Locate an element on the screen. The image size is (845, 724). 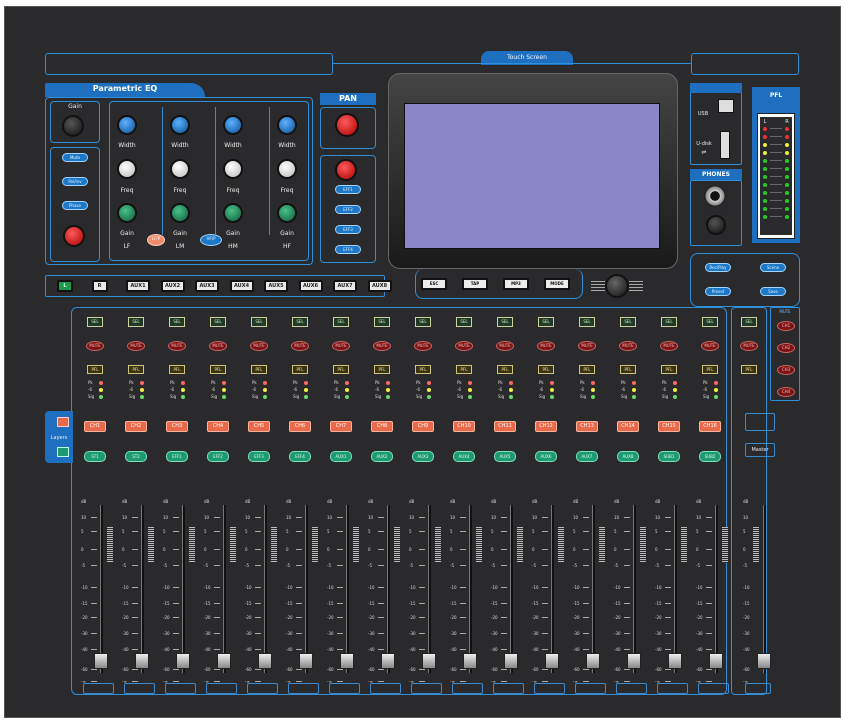
channel-layer2-button: AUX8 is located at coordinates (628, 456).